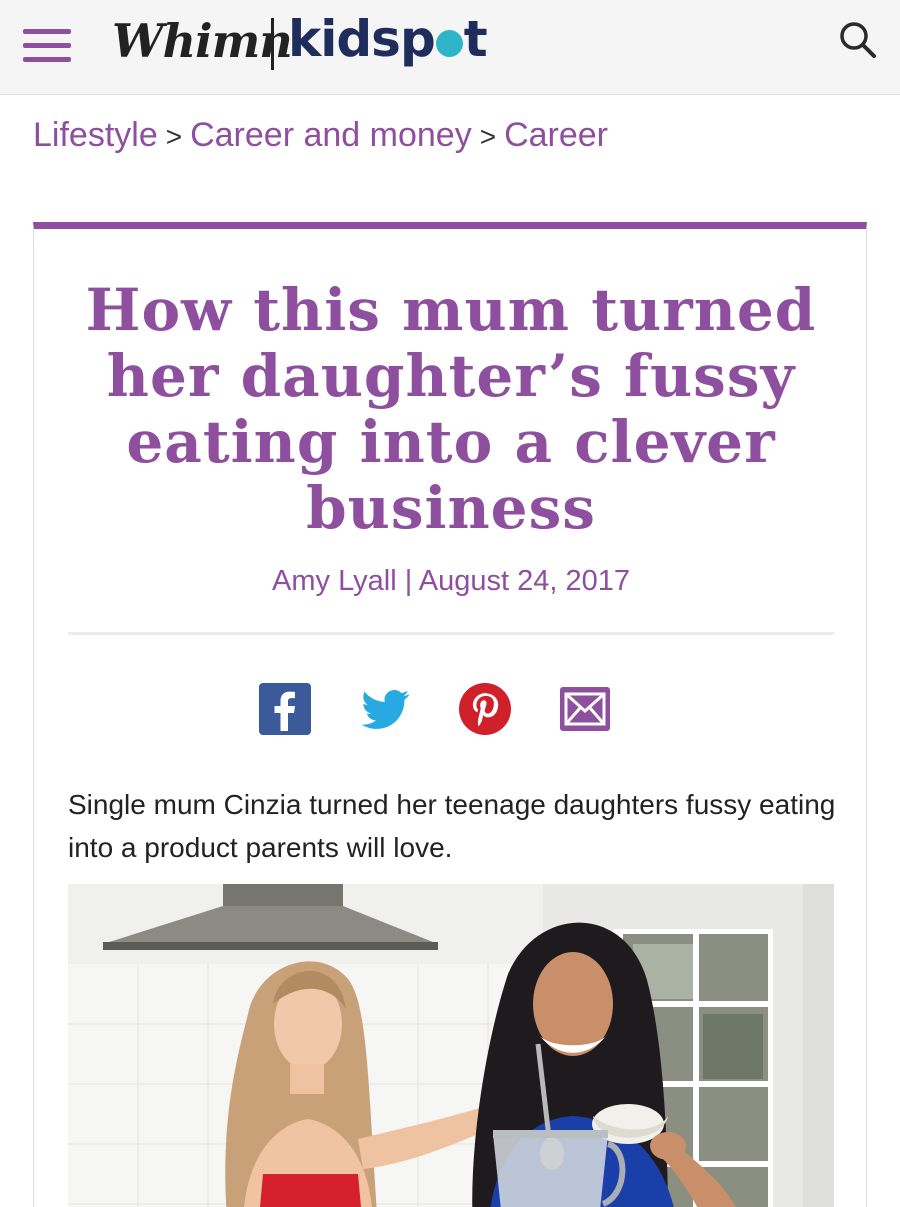  What do you see at coordinates (331, 135) in the screenshot?
I see `breadcrumb-career-and-money: Career and money` at bounding box center [331, 135].